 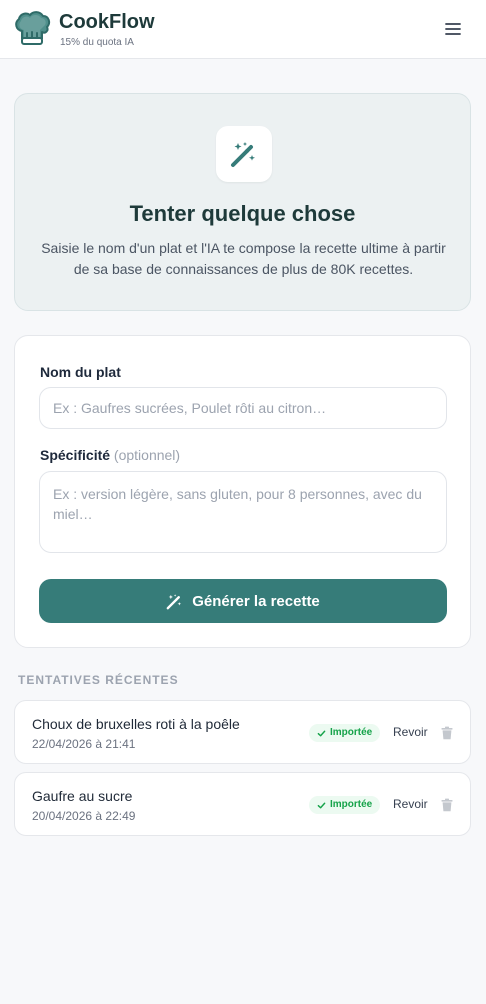 I want to click on generate-recipe-button: Générer la recette, so click(x=243, y=601).